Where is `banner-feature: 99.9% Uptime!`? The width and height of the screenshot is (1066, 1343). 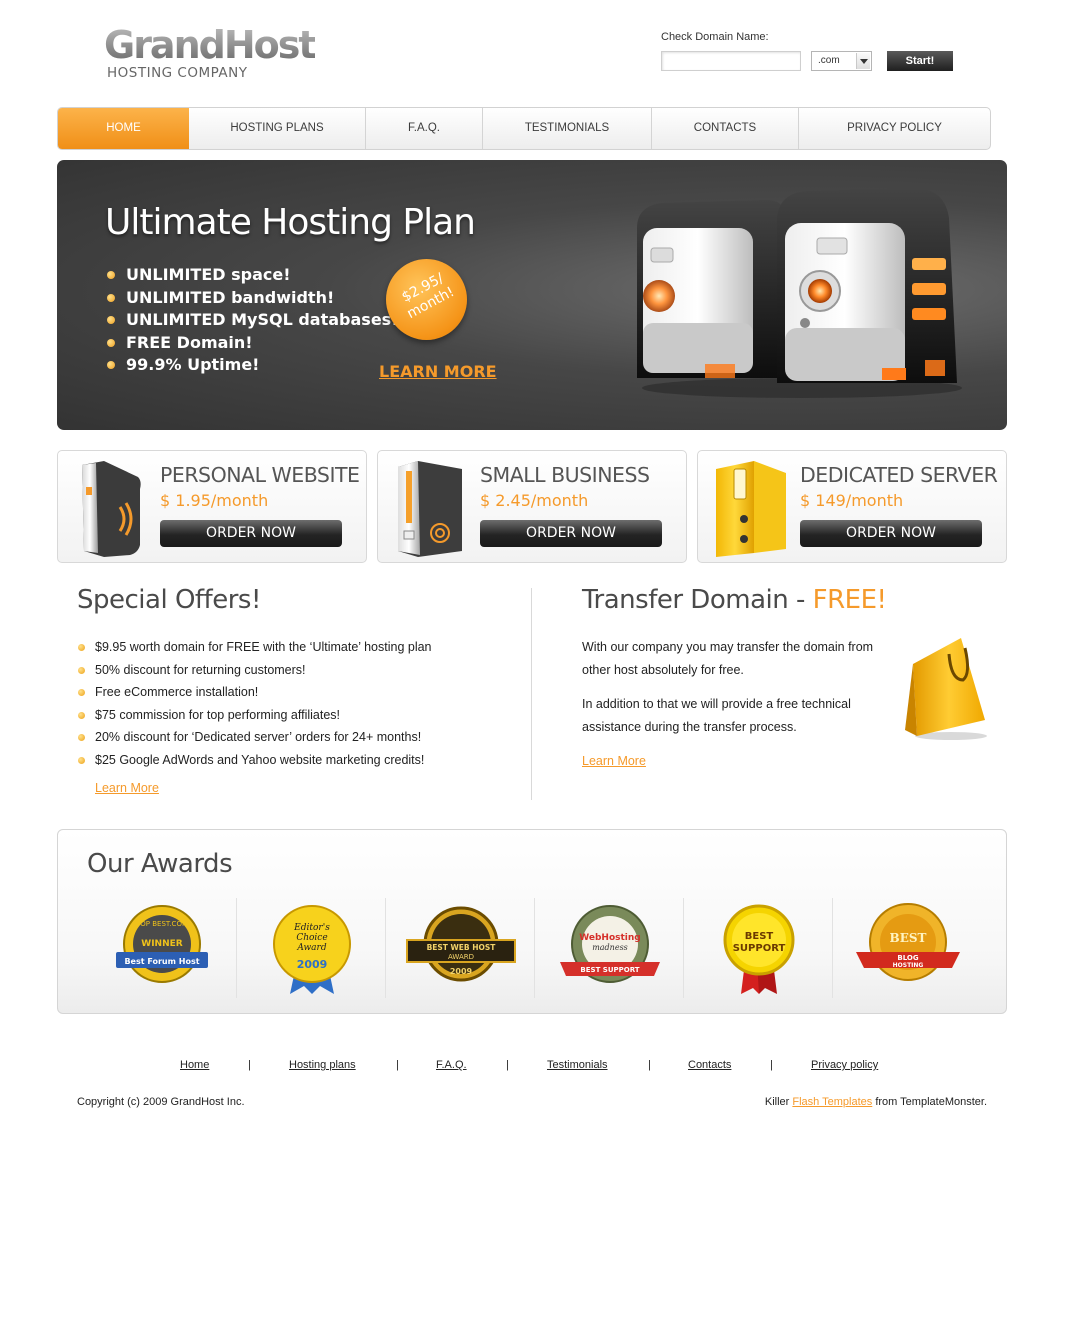
banner-feature: 99.9% Uptime! is located at coordinates (252, 365).